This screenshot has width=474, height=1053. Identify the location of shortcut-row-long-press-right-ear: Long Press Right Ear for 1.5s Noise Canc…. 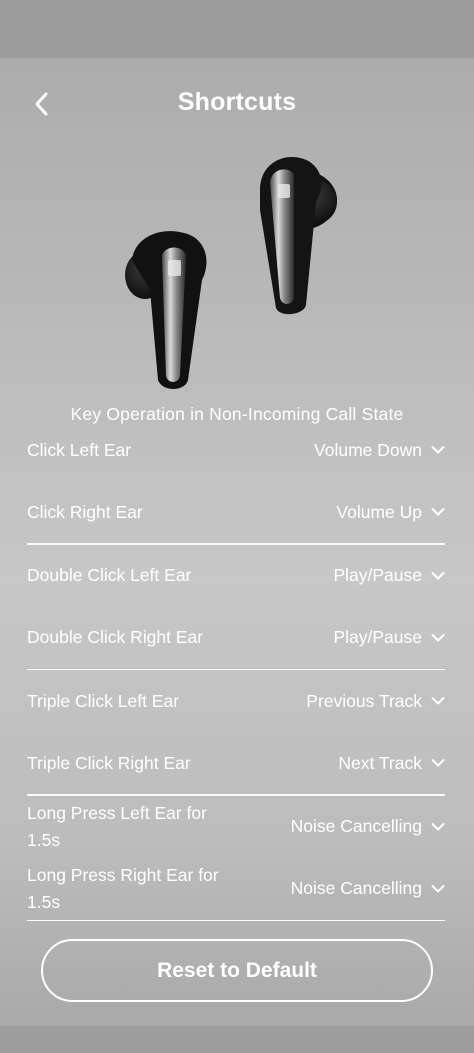
(236, 889).